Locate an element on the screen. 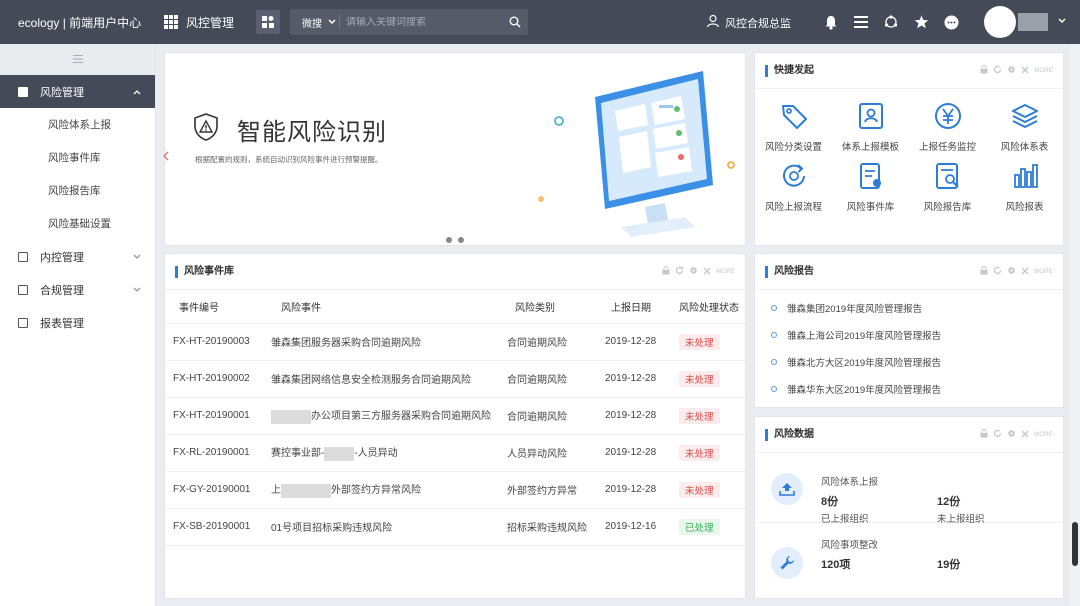  chevron-up-icon is located at coordinates (137, 92).